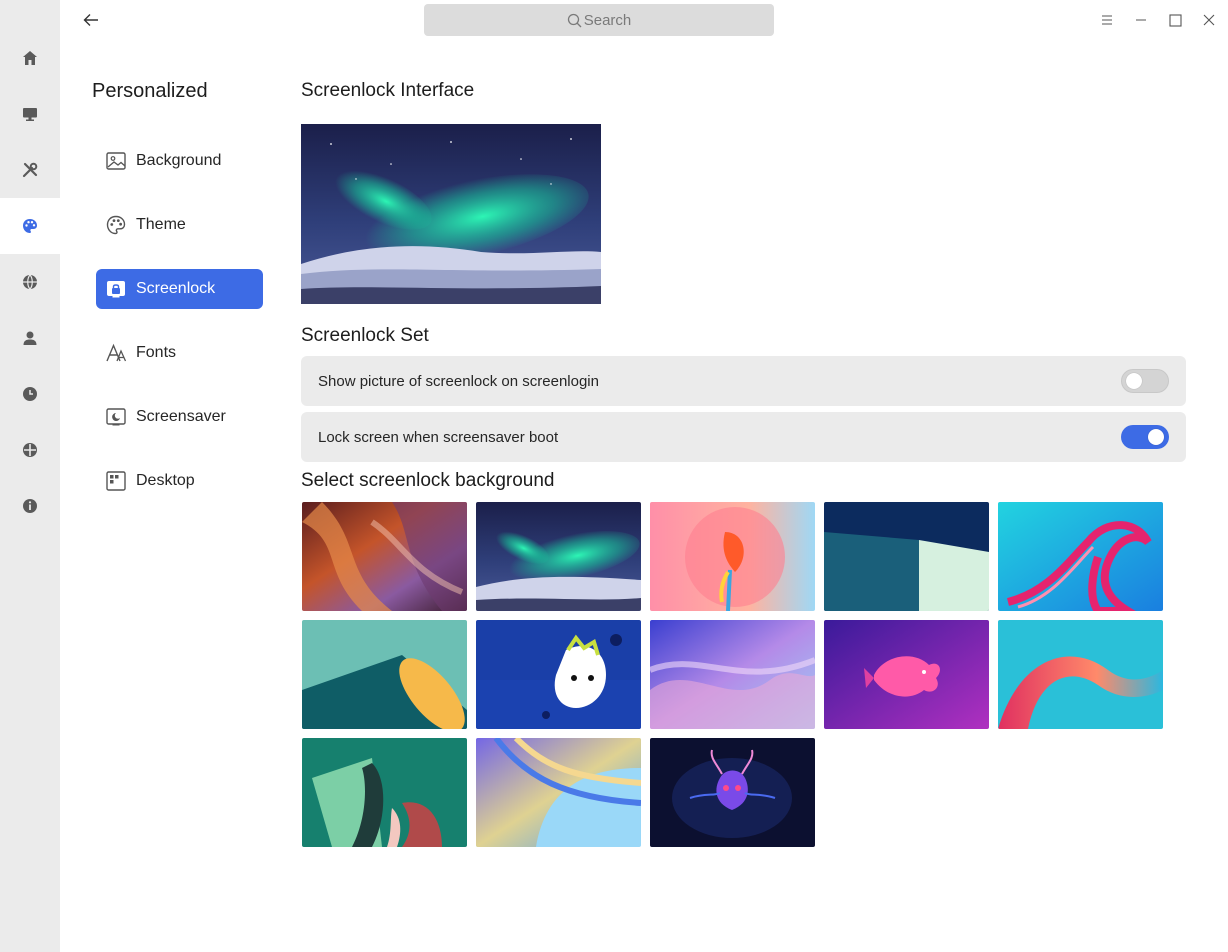 Image resolution: width=1228 pixels, height=952 pixels. What do you see at coordinates (116, 289) in the screenshot?
I see `screenlock-icon` at bounding box center [116, 289].